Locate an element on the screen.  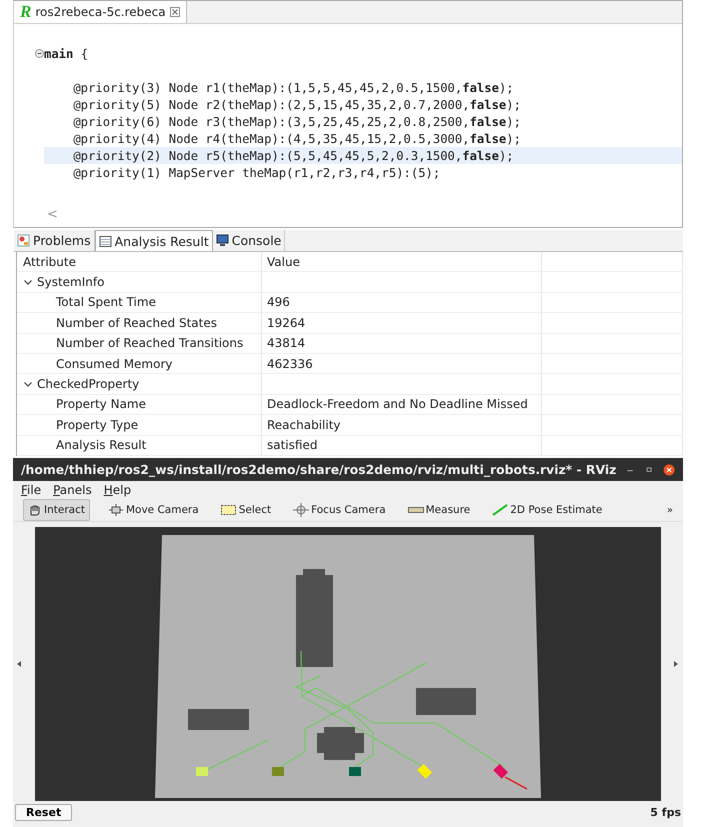
close-icon is located at coordinates (175, 12).